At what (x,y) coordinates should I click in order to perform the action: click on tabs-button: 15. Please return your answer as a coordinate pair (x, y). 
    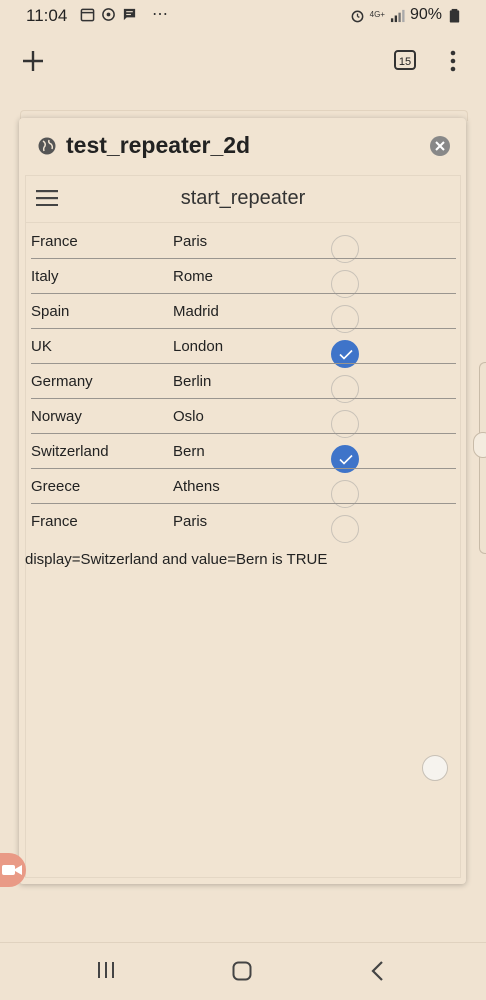
    Looking at the image, I should click on (405, 60).